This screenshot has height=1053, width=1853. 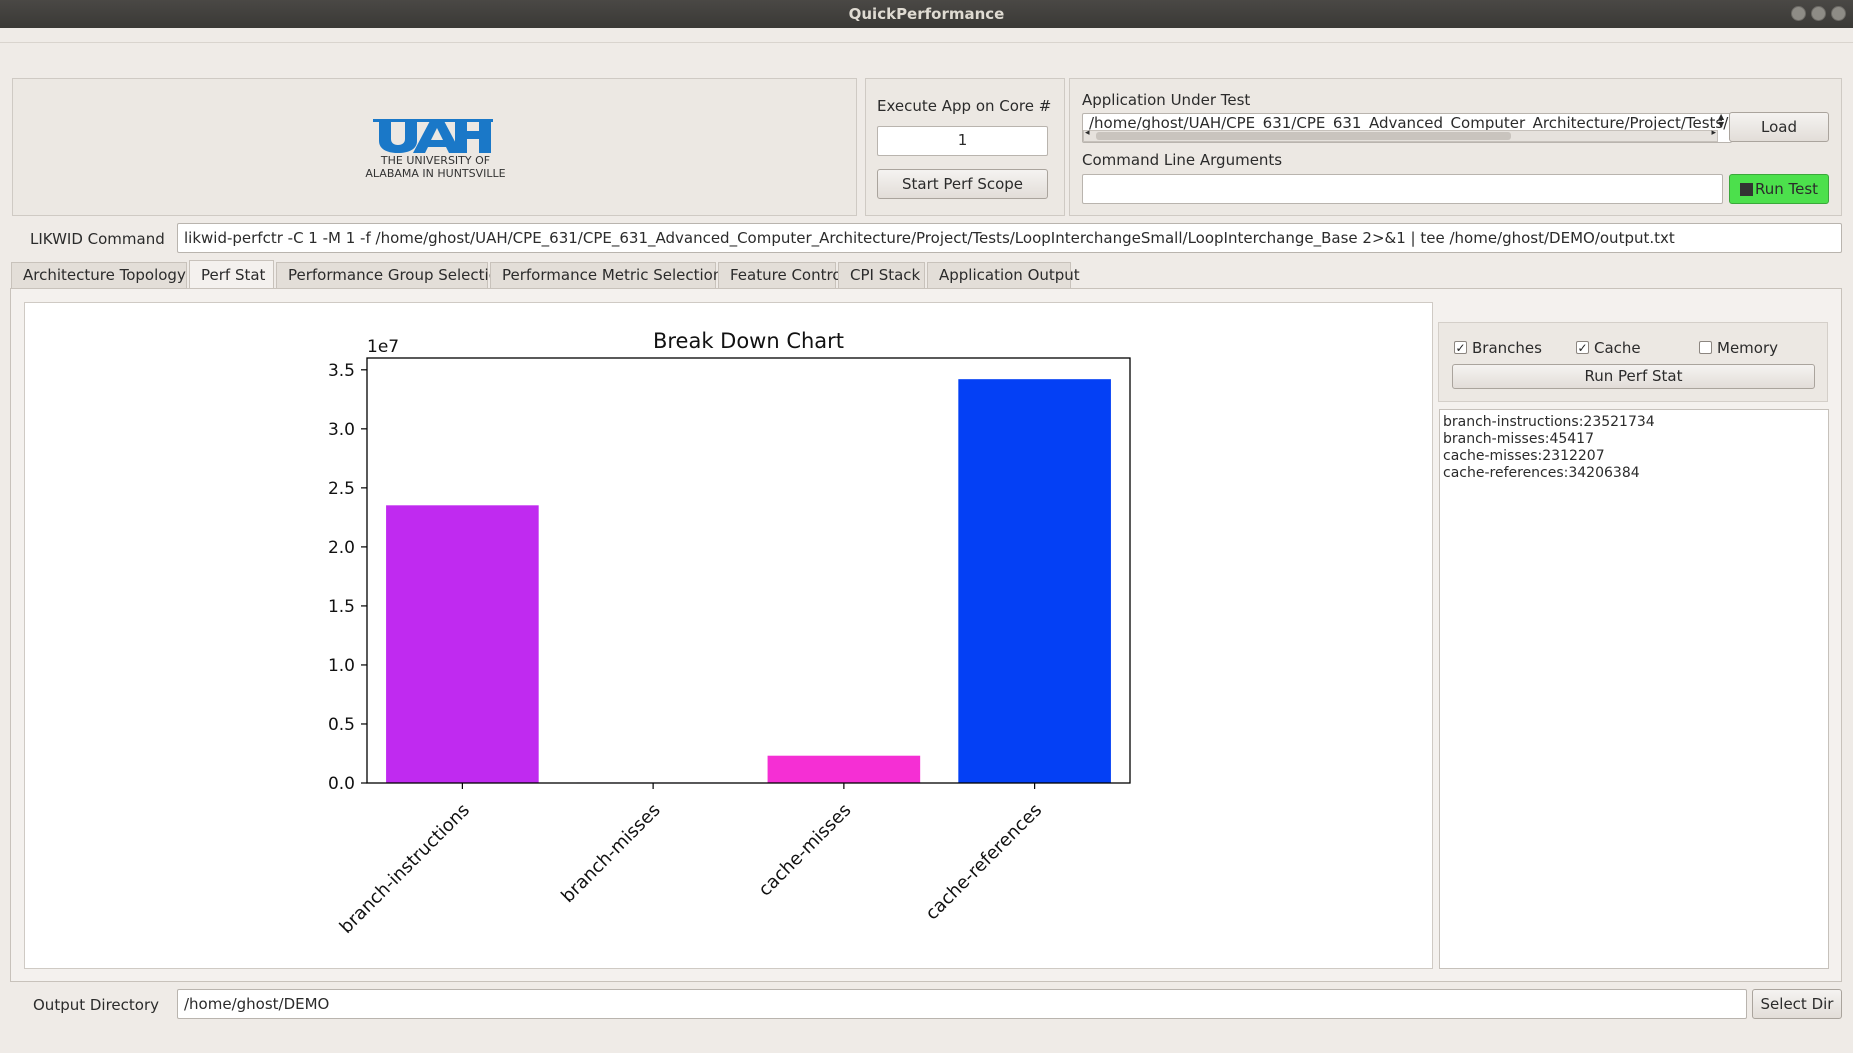 I want to click on tab-architecture-topology: Architecture Topology, so click(x=99, y=275).